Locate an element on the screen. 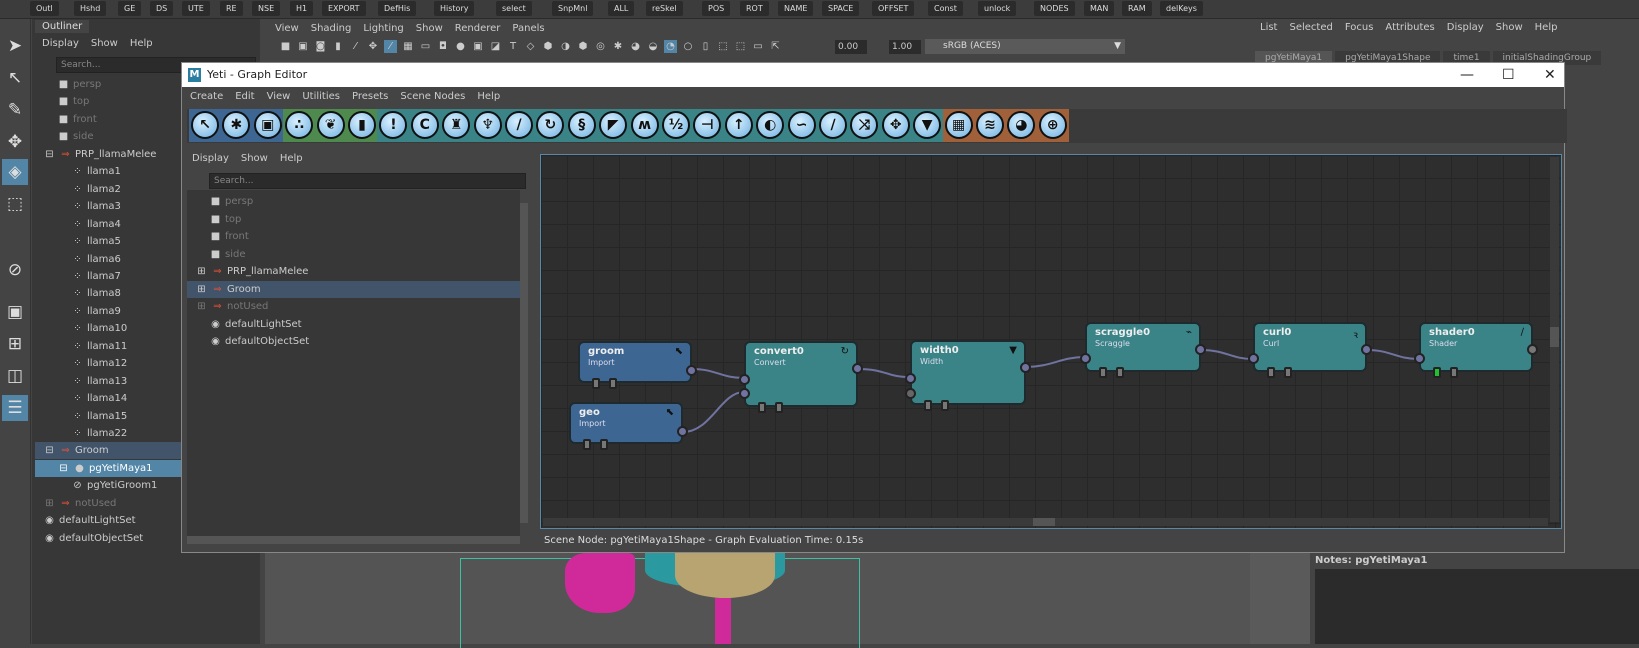  arrow-up-icon: ↑ is located at coordinates (738, 125).